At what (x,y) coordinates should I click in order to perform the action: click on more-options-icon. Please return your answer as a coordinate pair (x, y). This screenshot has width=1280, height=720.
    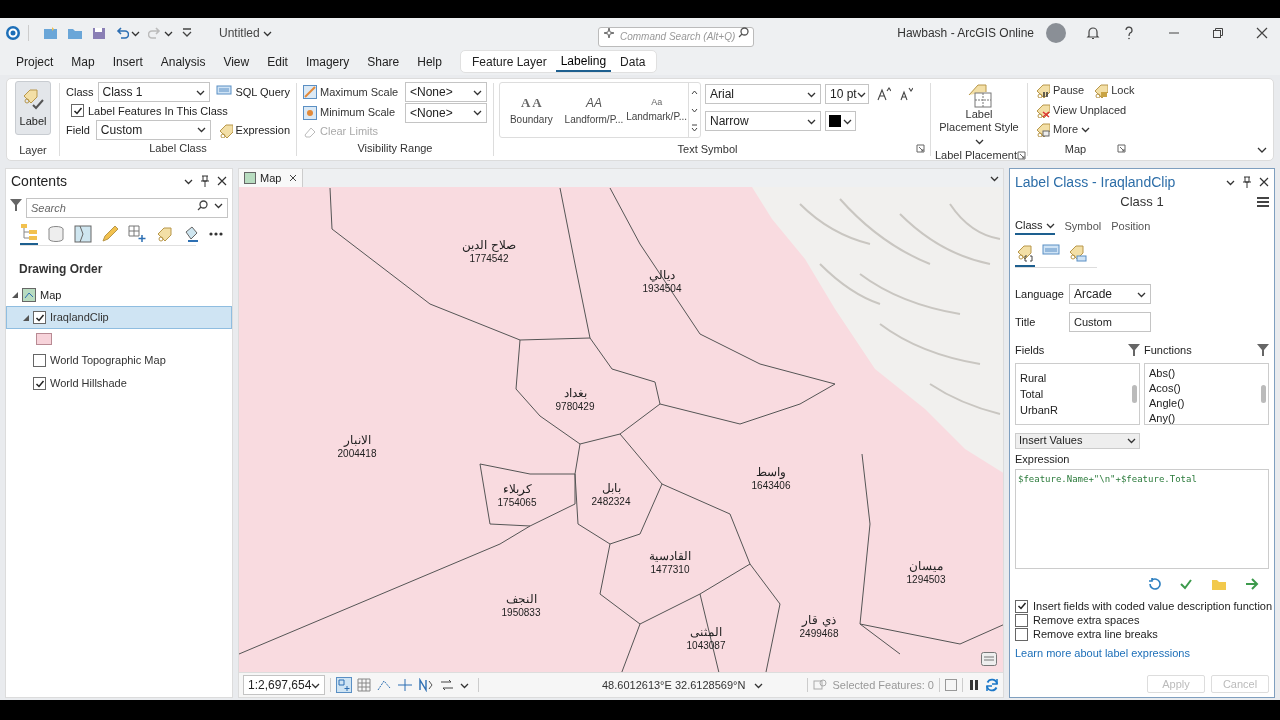
    Looking at the image, I should click on (216, 234).